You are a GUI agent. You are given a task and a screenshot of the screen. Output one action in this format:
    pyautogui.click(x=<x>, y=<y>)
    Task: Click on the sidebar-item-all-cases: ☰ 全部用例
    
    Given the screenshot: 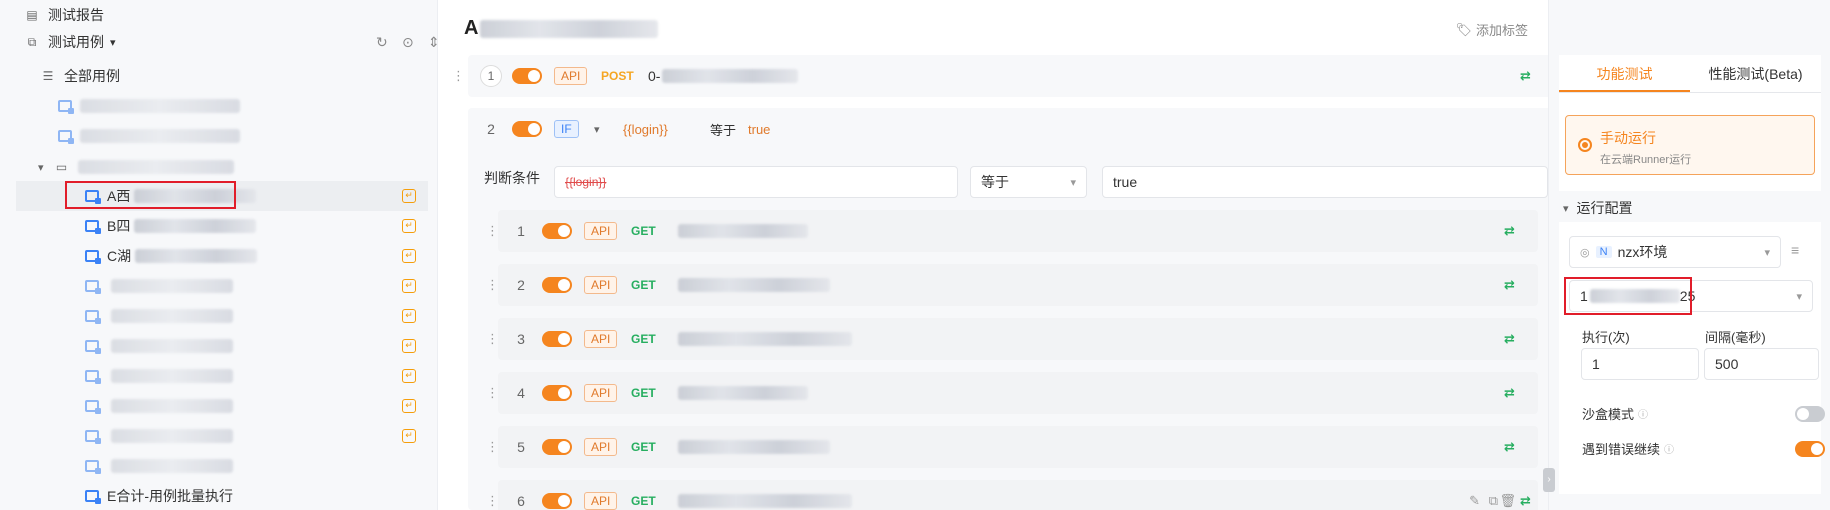 What is the action you would take?
    pyautogui.click(x=80, y=76)
    